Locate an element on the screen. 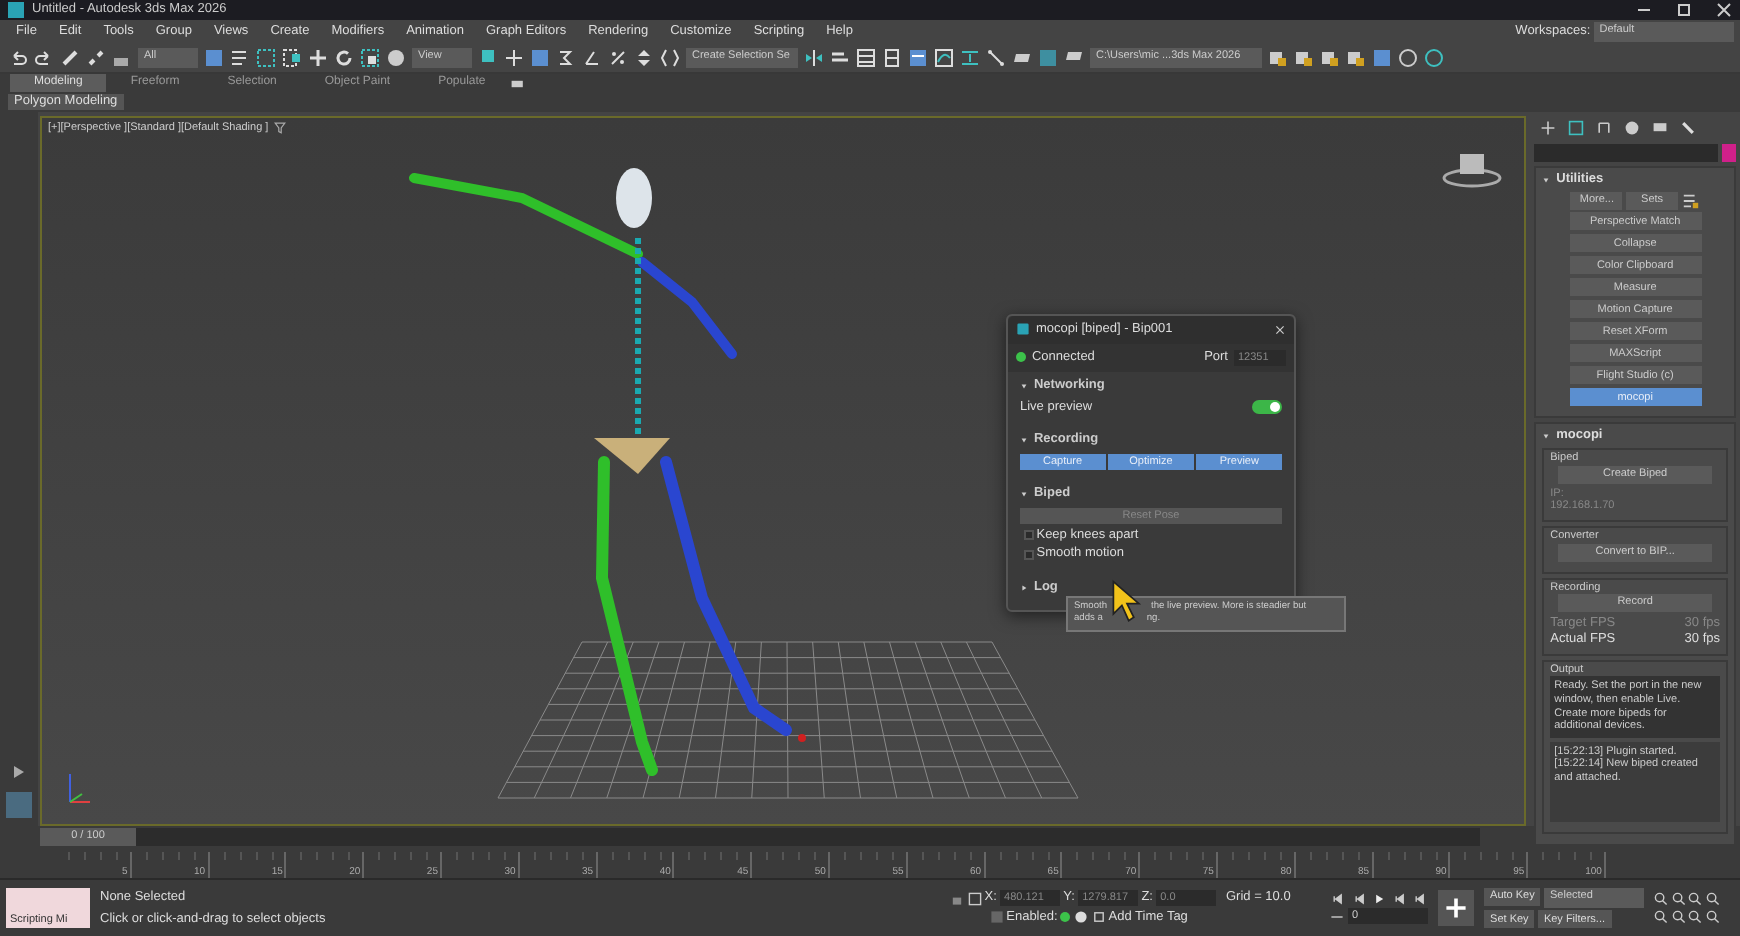 The height and width of the screenshot is (936, 1740). app-logo-icon is located at coordinates (16, 10).